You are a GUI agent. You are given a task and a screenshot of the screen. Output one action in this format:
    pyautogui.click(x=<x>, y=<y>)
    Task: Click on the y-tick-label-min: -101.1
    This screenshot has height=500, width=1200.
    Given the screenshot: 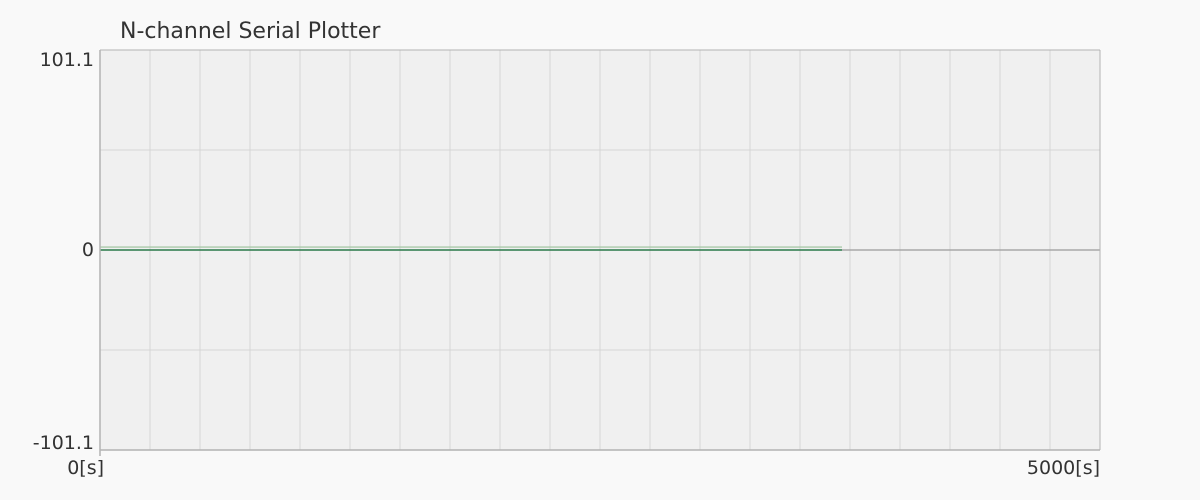 What is the action you would take?
    pyautogui.click(x=63, y=443)
    